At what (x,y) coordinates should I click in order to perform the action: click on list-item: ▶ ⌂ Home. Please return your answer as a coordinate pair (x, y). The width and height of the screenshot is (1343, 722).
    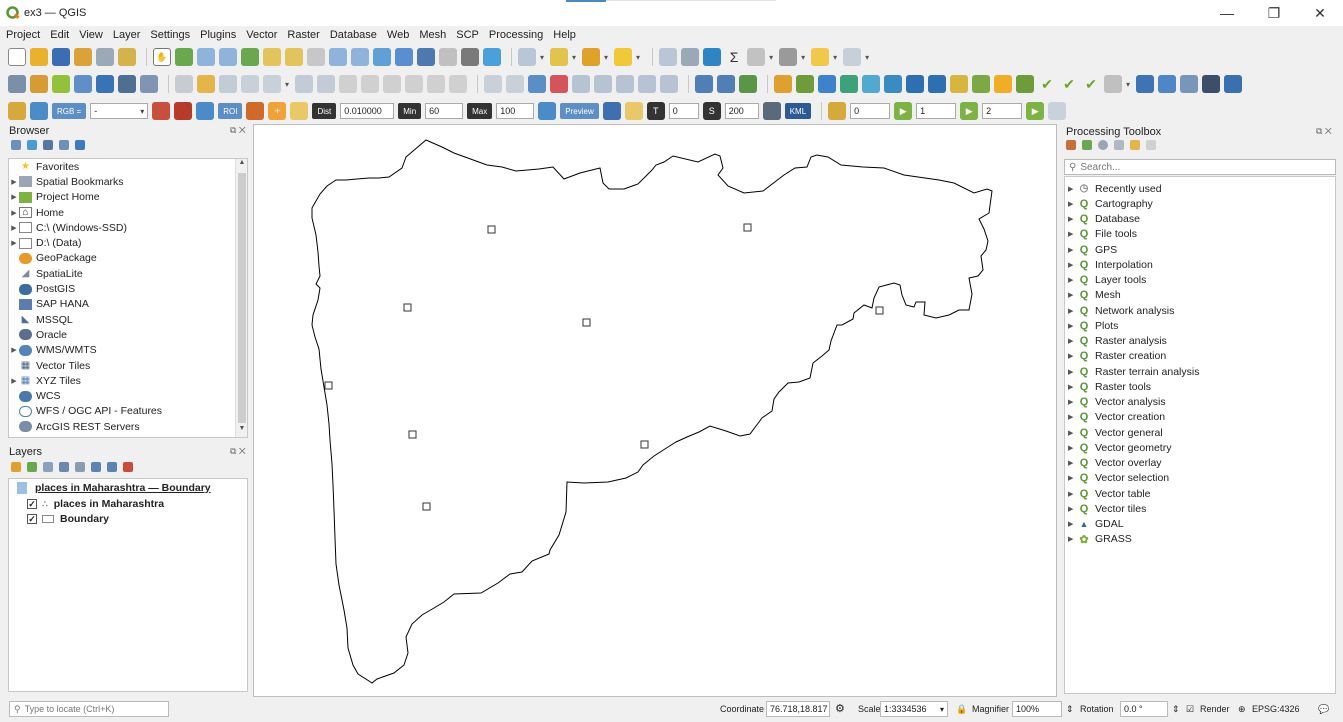
    Looking at the image, I should click on (128, 212).